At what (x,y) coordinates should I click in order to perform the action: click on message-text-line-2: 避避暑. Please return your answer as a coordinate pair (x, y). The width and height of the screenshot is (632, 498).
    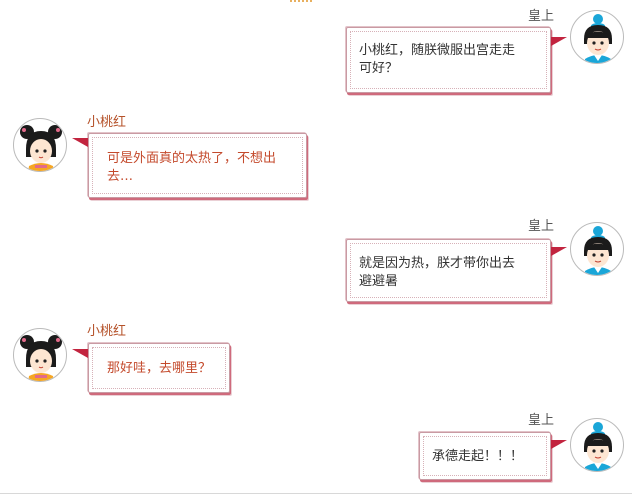
    Looking at the image, I should click on (379, 281).